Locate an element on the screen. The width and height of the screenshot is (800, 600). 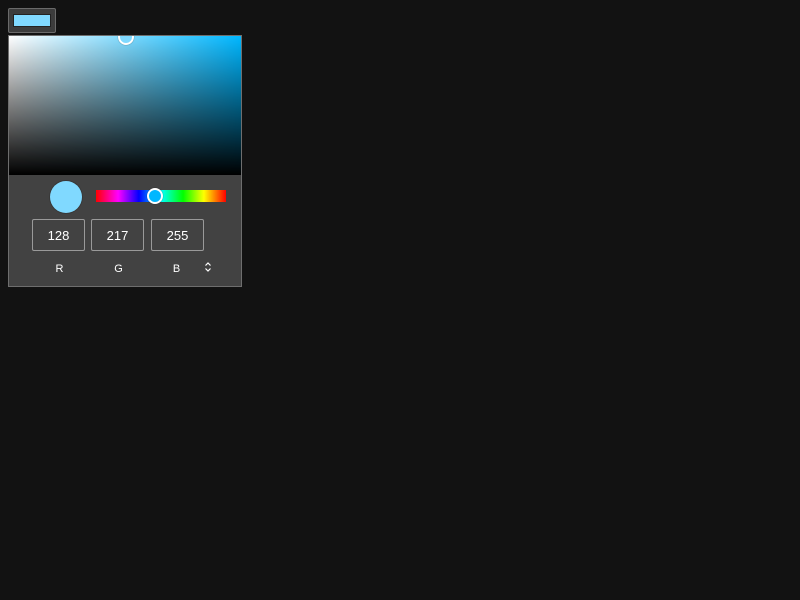
color-picker-panel: R G B is located at coordinates (125, 161).